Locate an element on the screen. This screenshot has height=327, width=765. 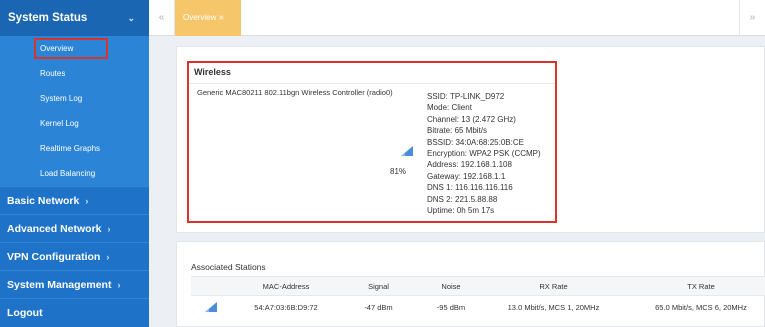
sidebar-item-load-balancing: Load Balancing is located at coordinates (74, 173).